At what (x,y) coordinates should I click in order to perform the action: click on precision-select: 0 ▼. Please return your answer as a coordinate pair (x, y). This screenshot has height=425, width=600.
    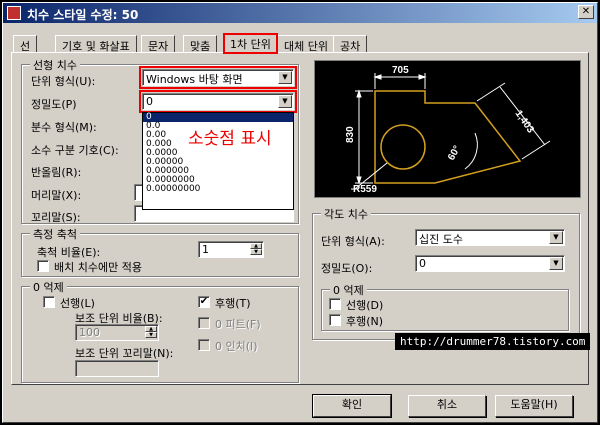
    Looking at the image, I should click on (218, 101).